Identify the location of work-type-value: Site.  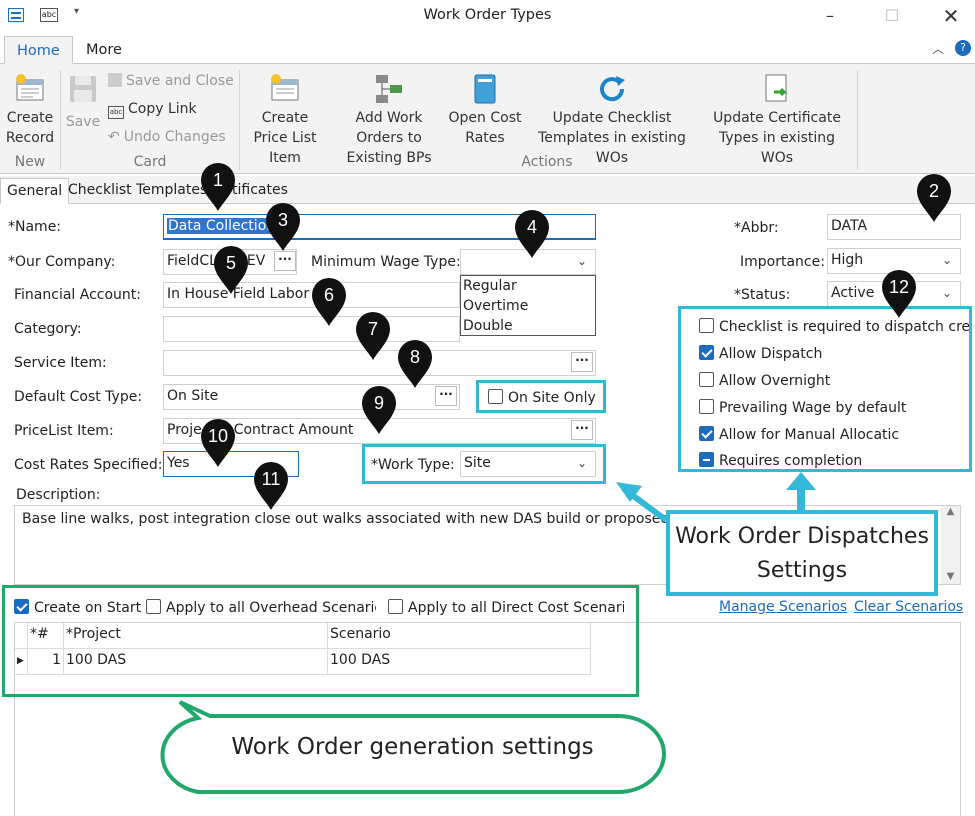
(477, 463).